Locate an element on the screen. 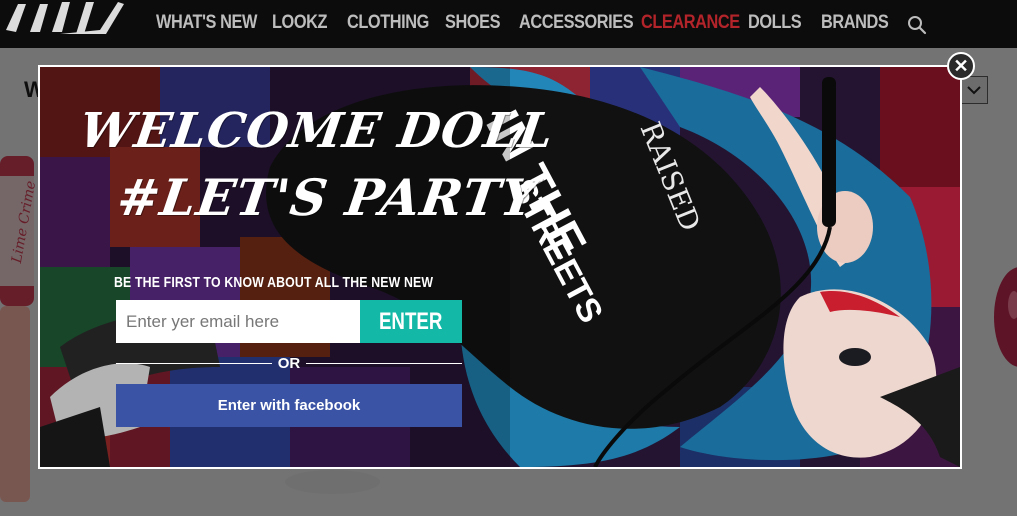  popup-hashtag: #LET'S PARTY is located at coordinates (327, 197).